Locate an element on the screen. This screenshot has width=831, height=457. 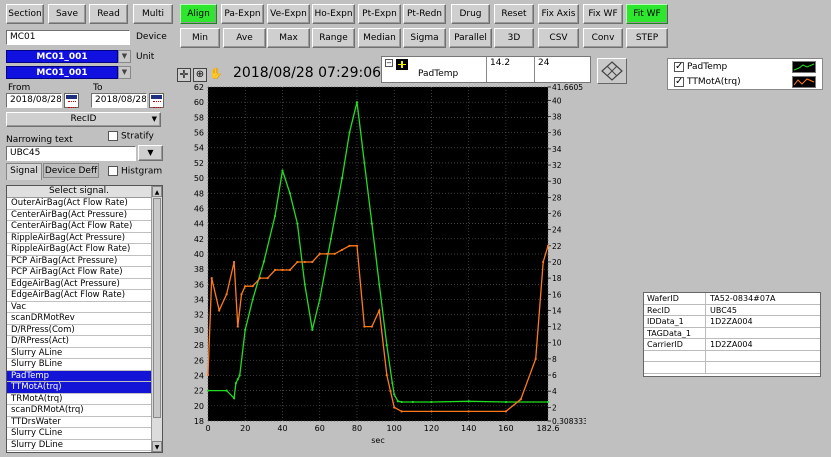
legend-ttmota-swatch is located at coordinates (804, 82).